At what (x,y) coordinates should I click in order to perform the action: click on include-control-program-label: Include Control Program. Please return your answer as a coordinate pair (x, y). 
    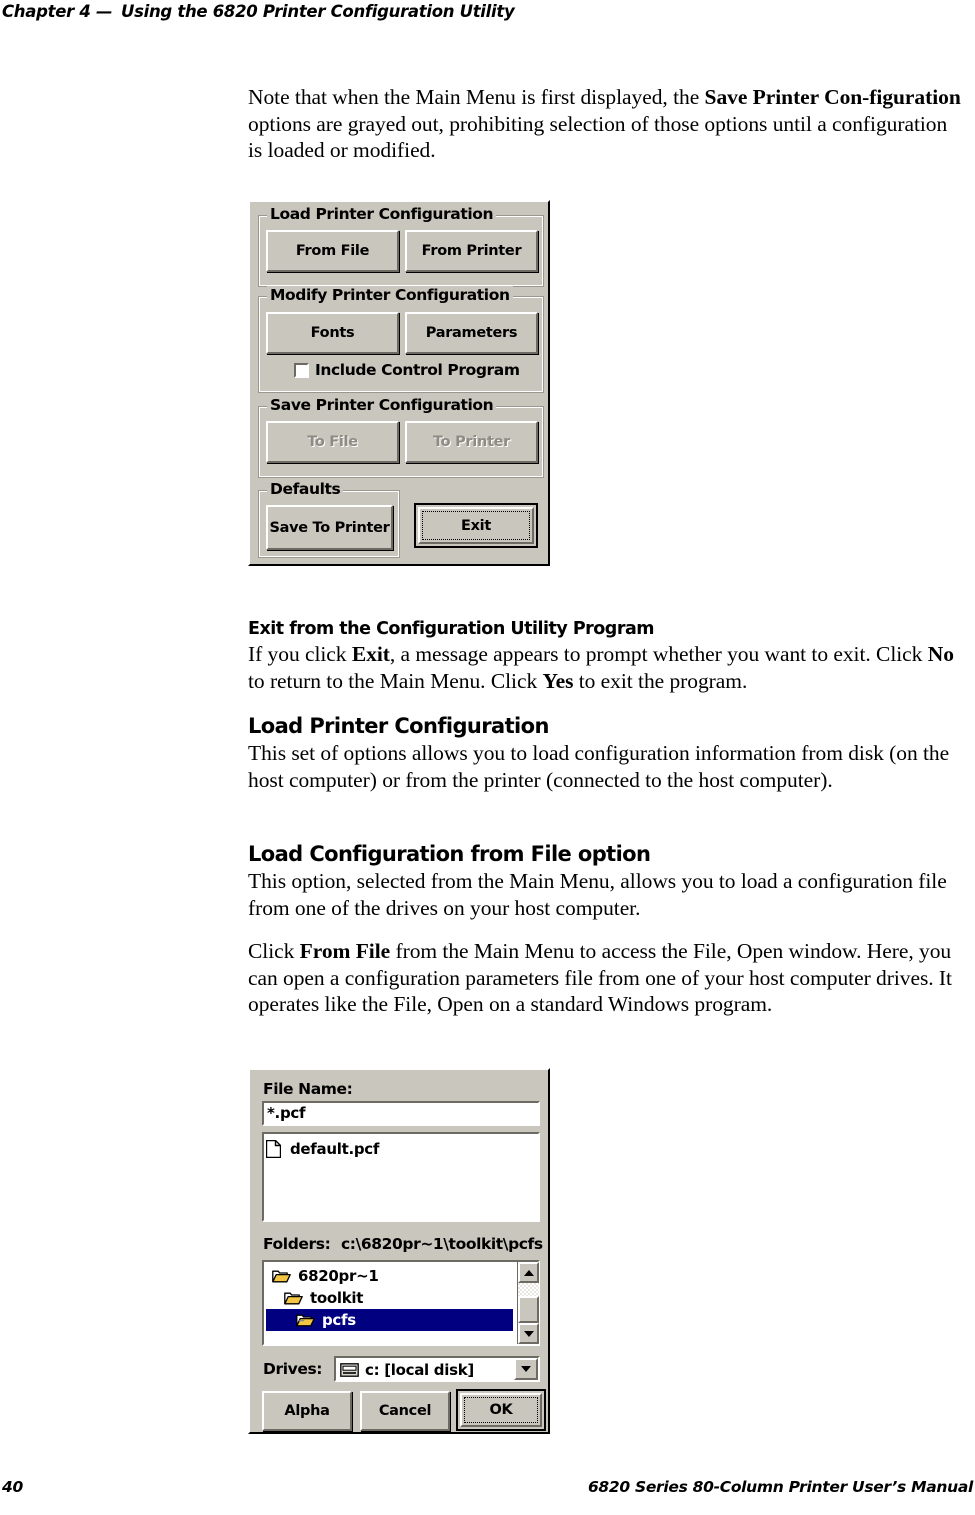
    Looking at the image, I should click on (417, 370).